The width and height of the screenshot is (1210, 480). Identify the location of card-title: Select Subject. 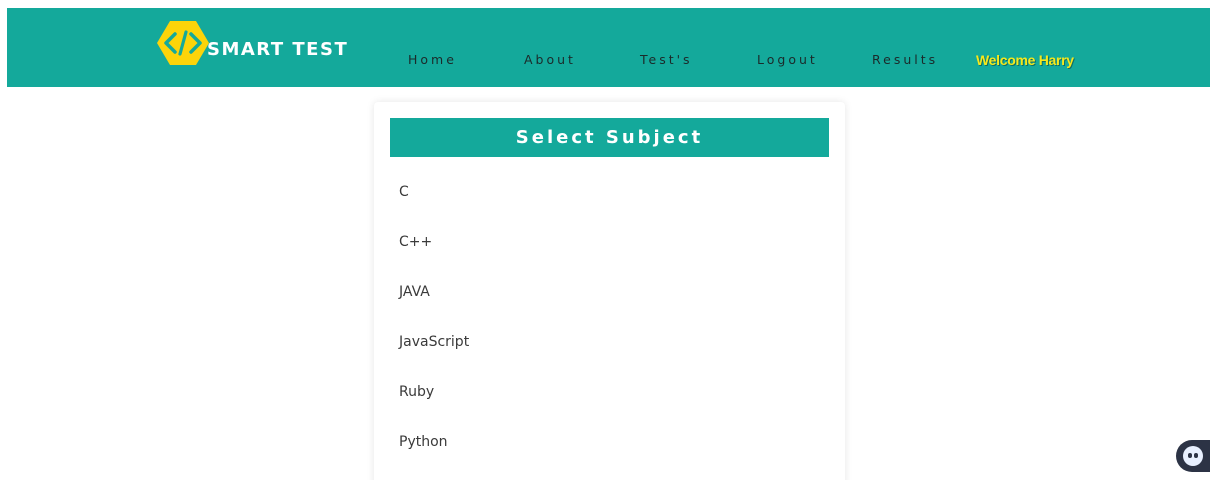
(609, 137).